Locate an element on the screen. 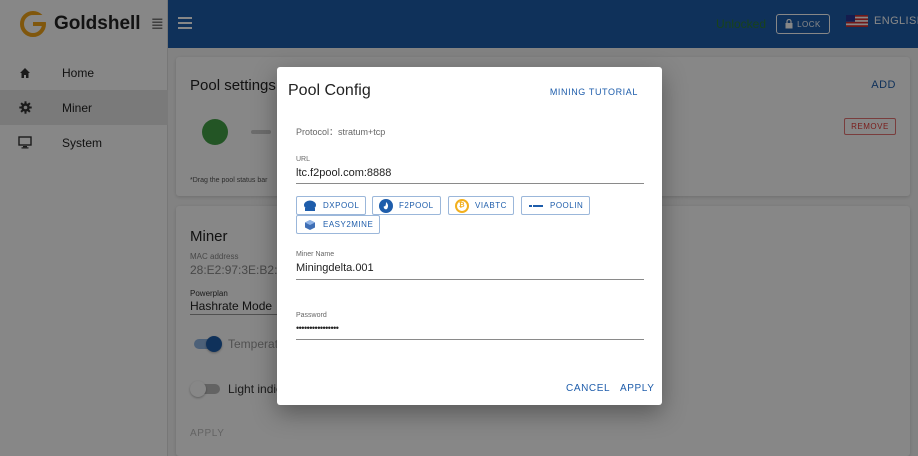 This screenshot has width=918, height=456. miner-name-underline is located at coordinates (470, 279).